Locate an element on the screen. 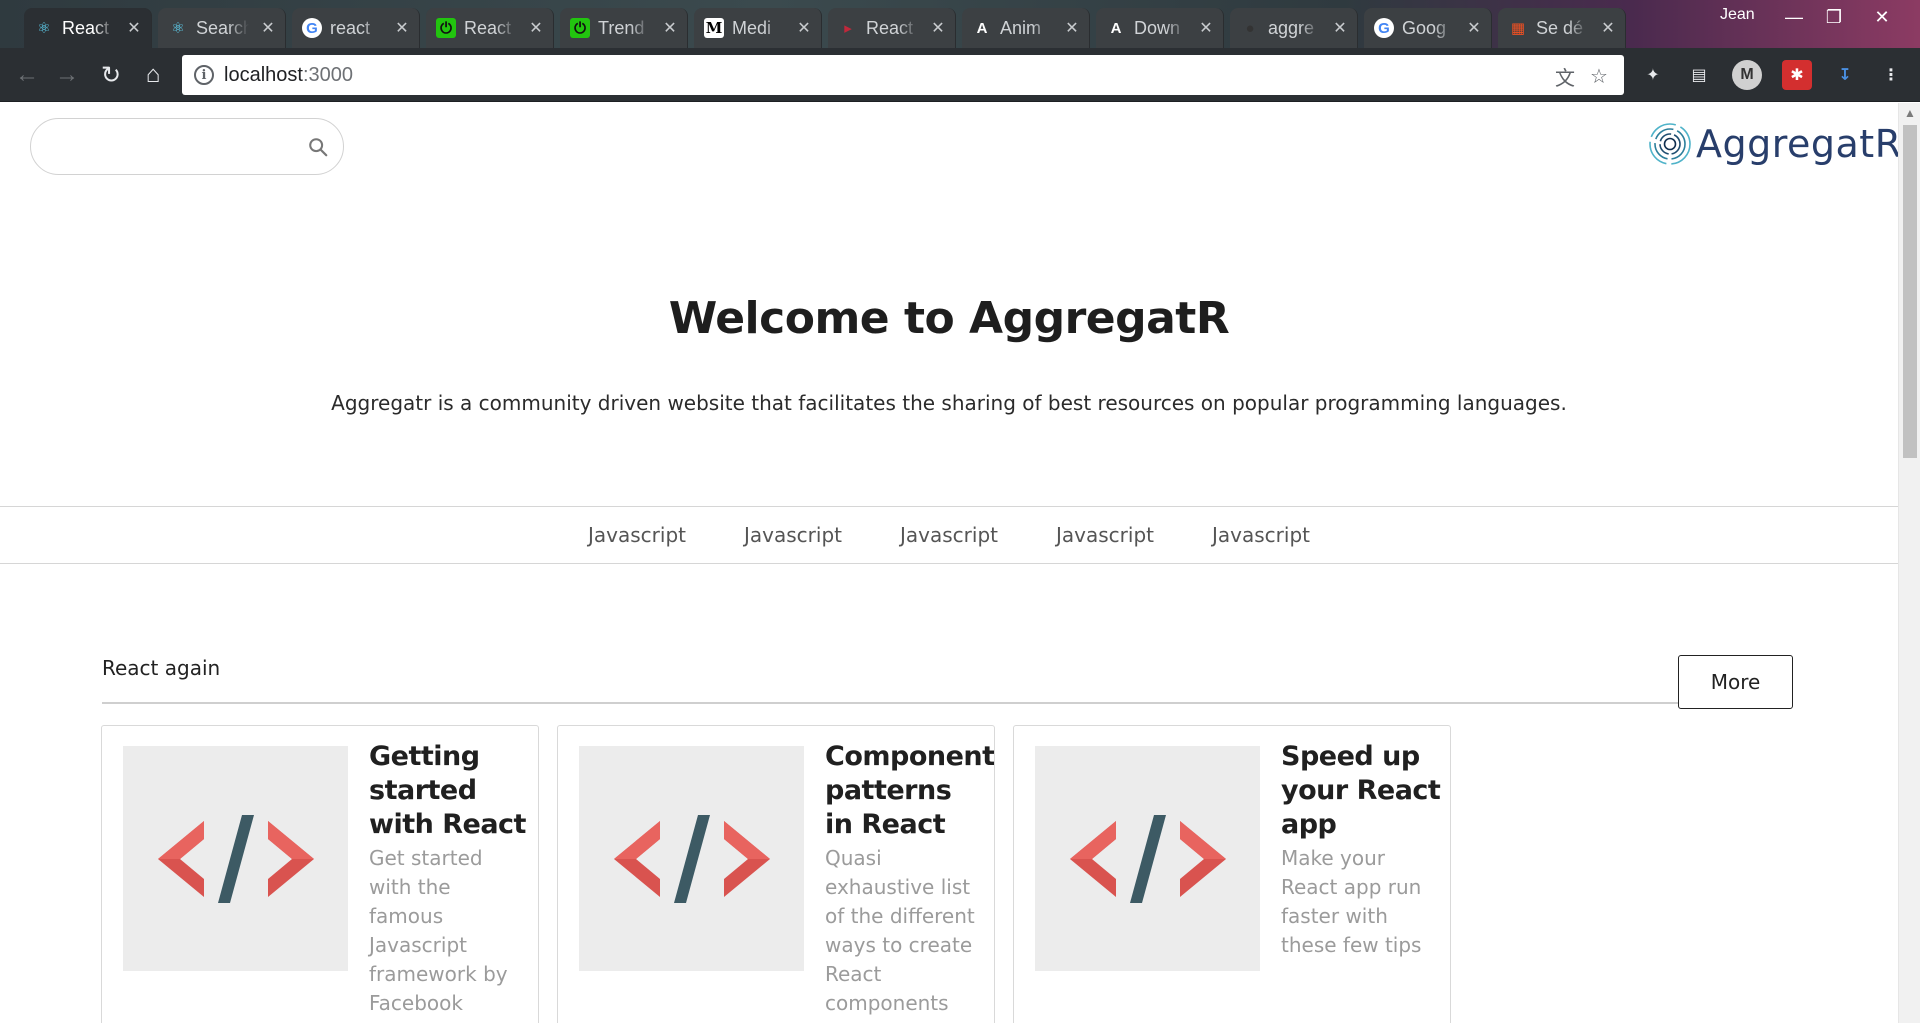 This screenshot has width=1920, height=1023. close-window-icon: ✕ is located at coordinates (1882, 17).